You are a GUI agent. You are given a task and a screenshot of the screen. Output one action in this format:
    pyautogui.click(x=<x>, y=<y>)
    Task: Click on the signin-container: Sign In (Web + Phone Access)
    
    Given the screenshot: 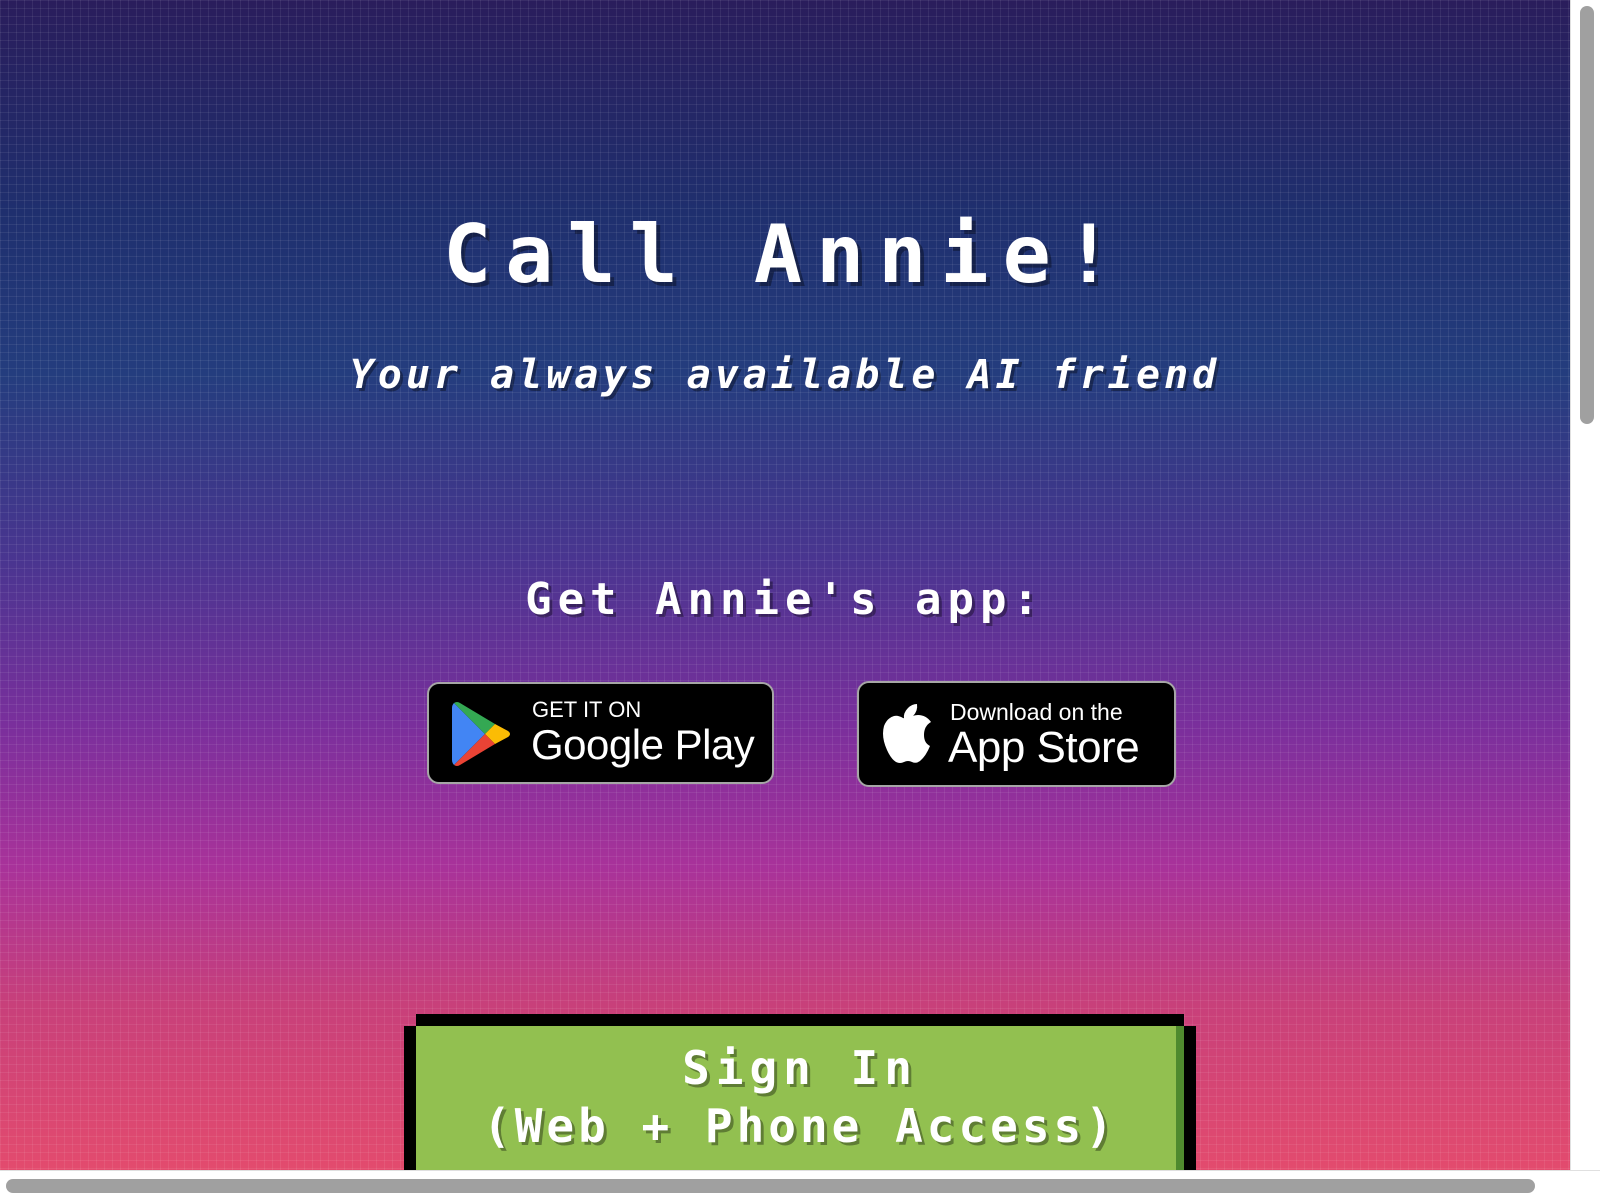 What is the action you would take?
    pyautogui.click(x=800, y=1092)
    